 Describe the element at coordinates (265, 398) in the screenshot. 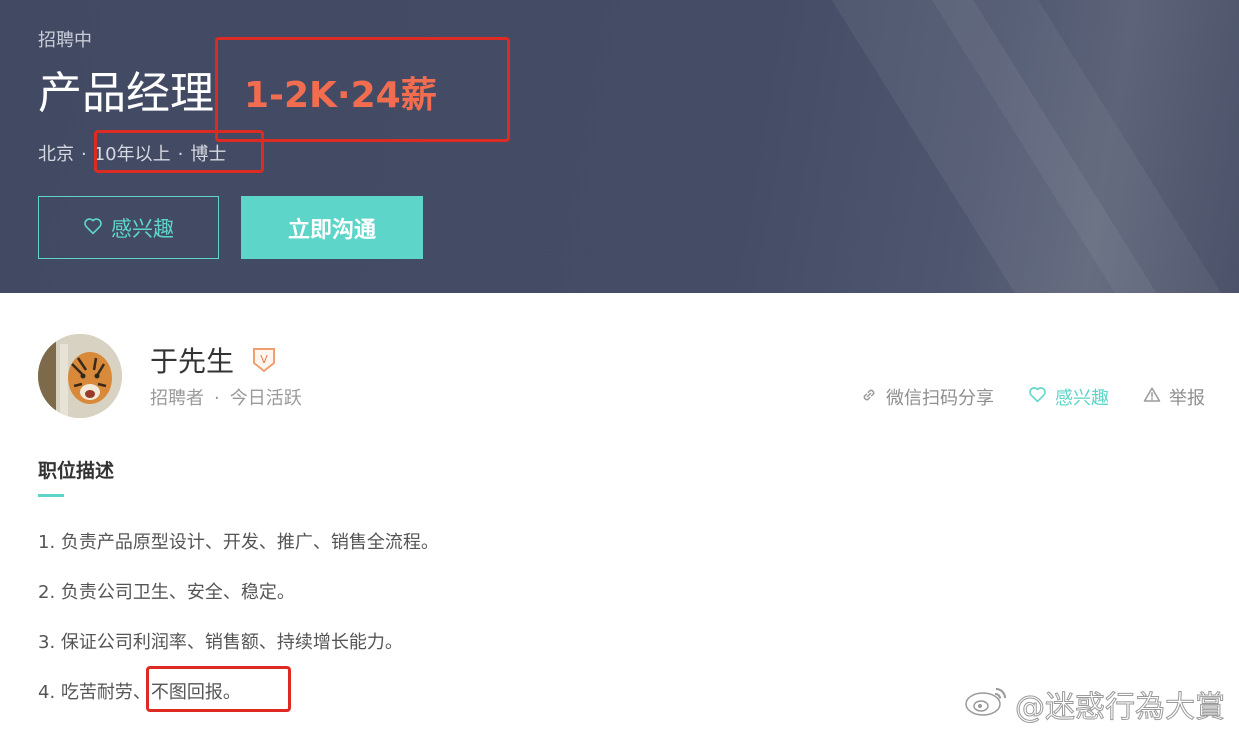

I see `recruiter-activity: 今日活跃` at that location.